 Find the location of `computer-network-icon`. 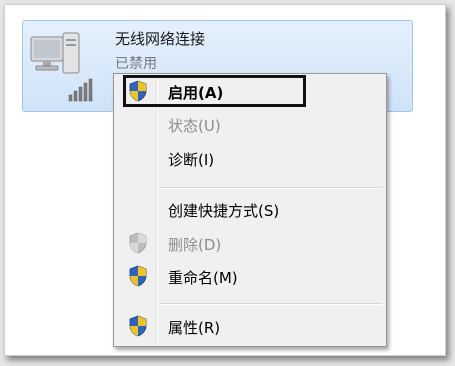

computer-network-icon is located at coordinates (61, 67).